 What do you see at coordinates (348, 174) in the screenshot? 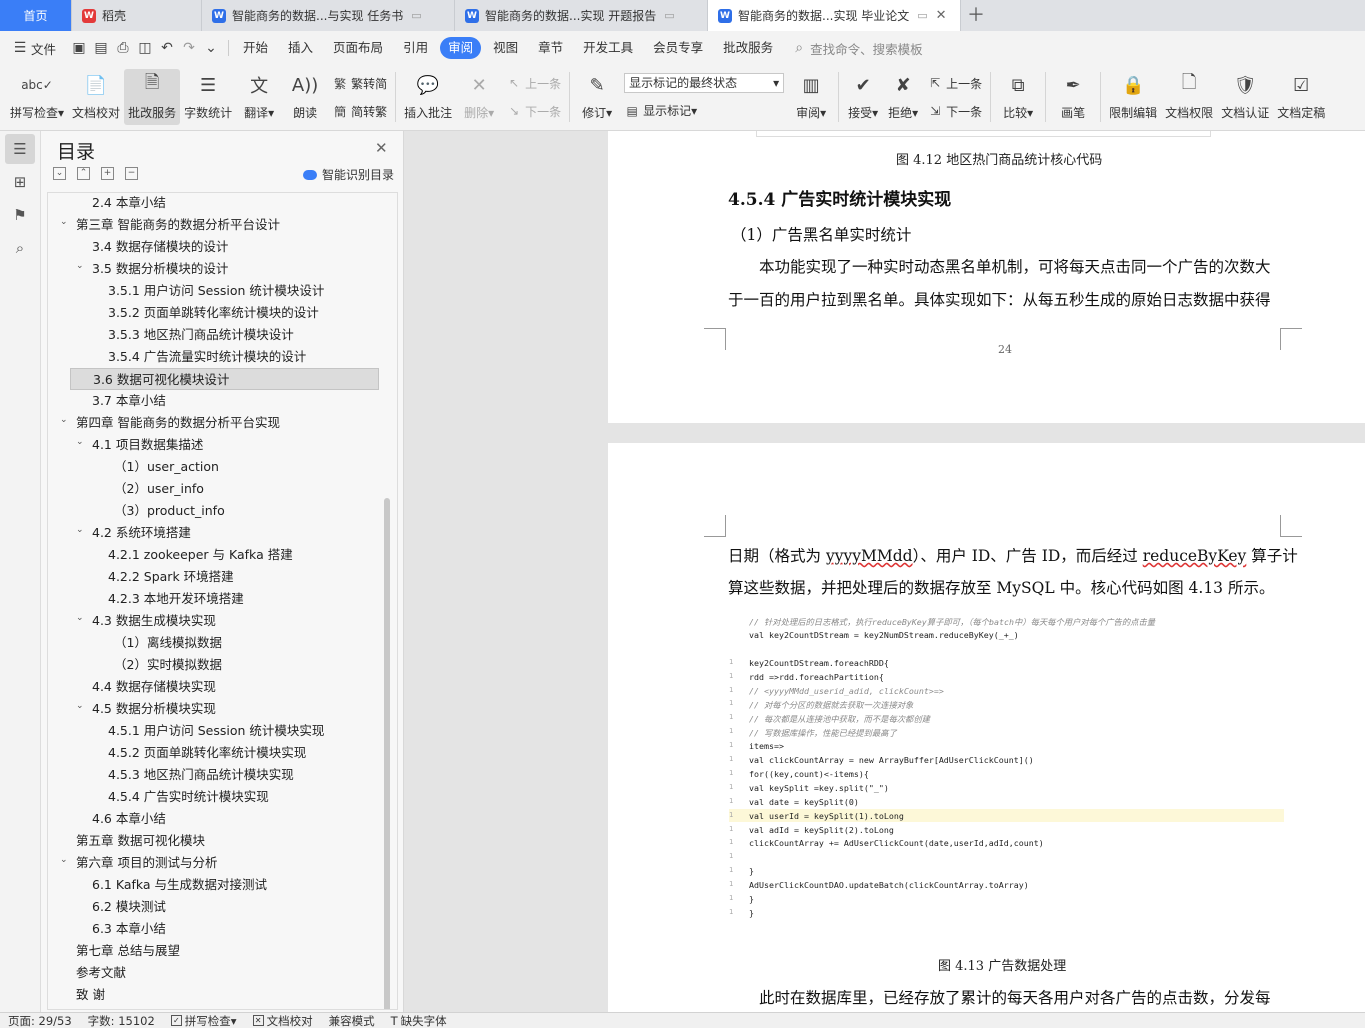
I see `smart-toc-button: 智能识别目录` at bounding box center [348, 174].